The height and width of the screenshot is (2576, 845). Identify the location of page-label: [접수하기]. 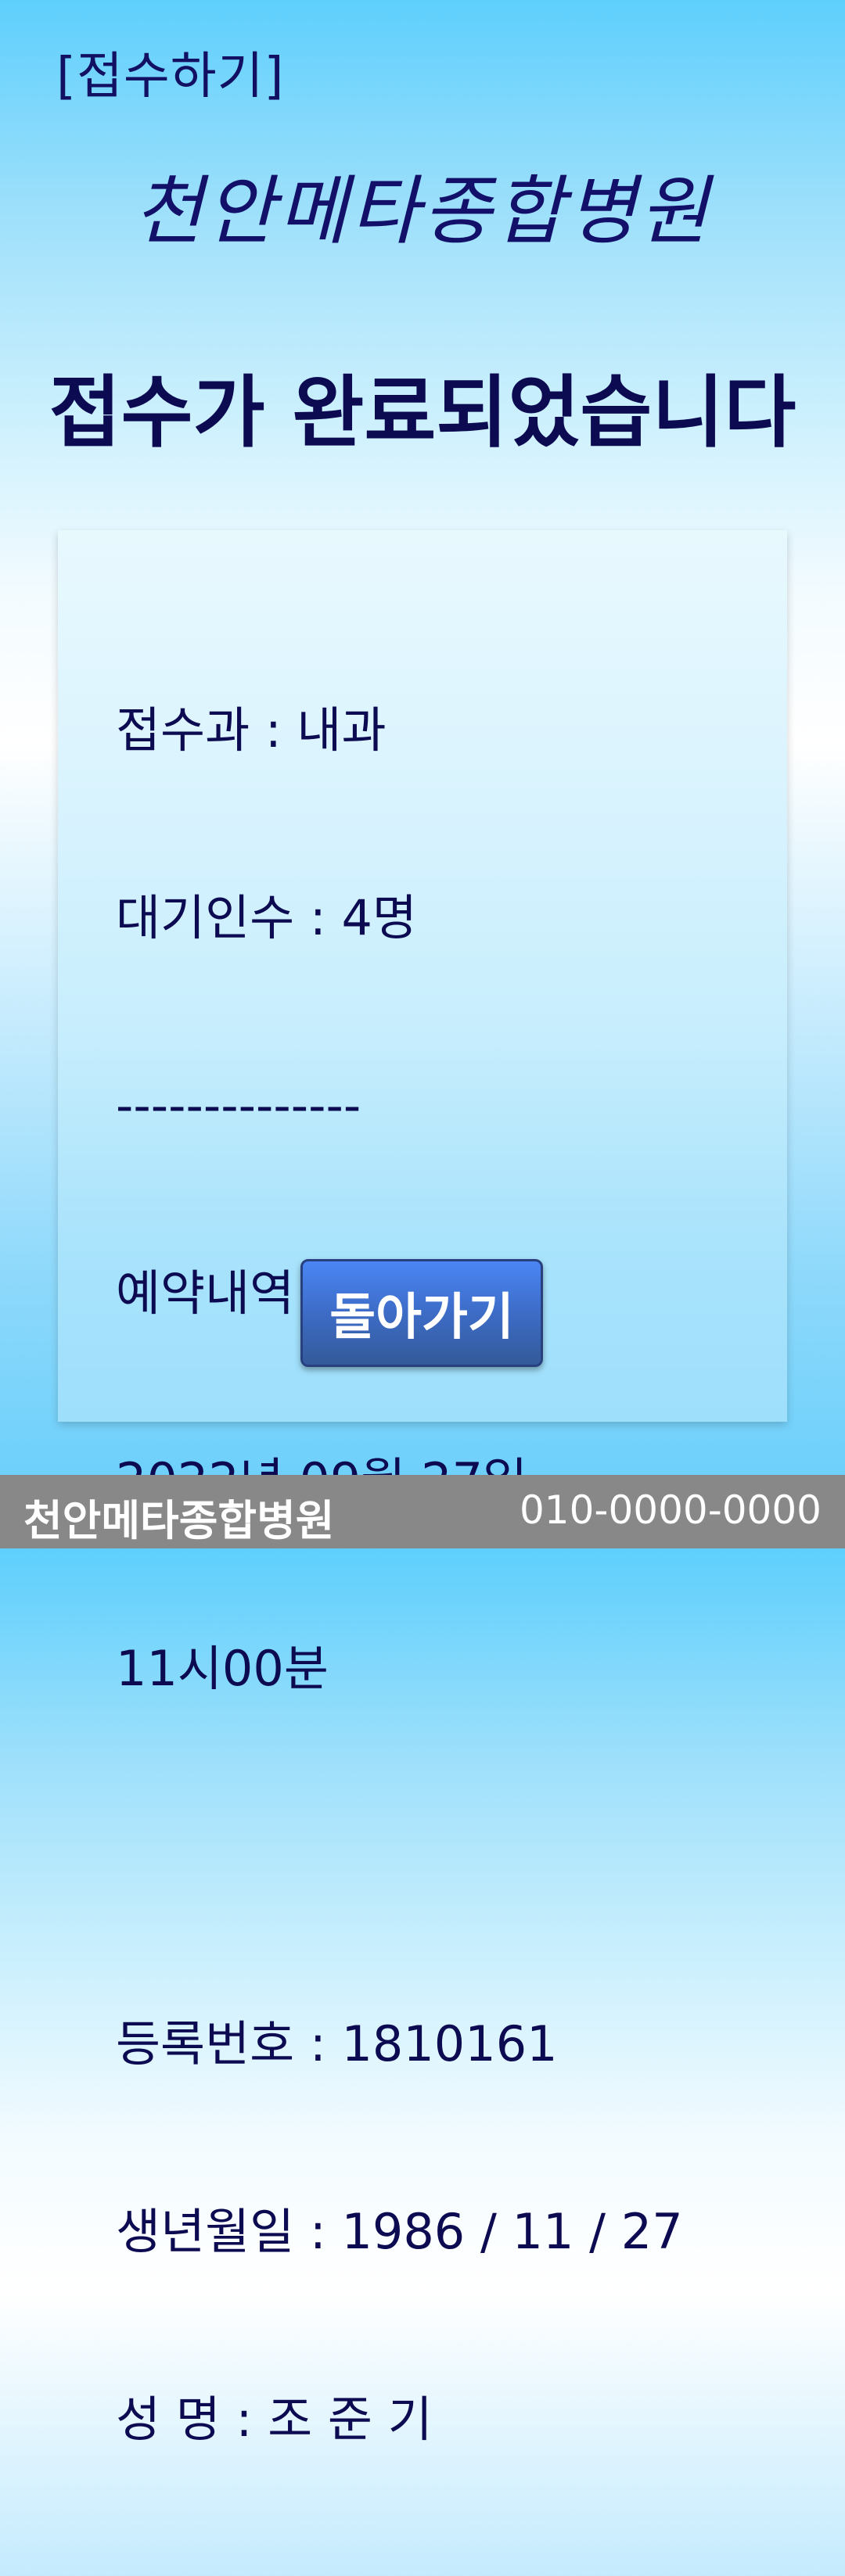
(171, 77).